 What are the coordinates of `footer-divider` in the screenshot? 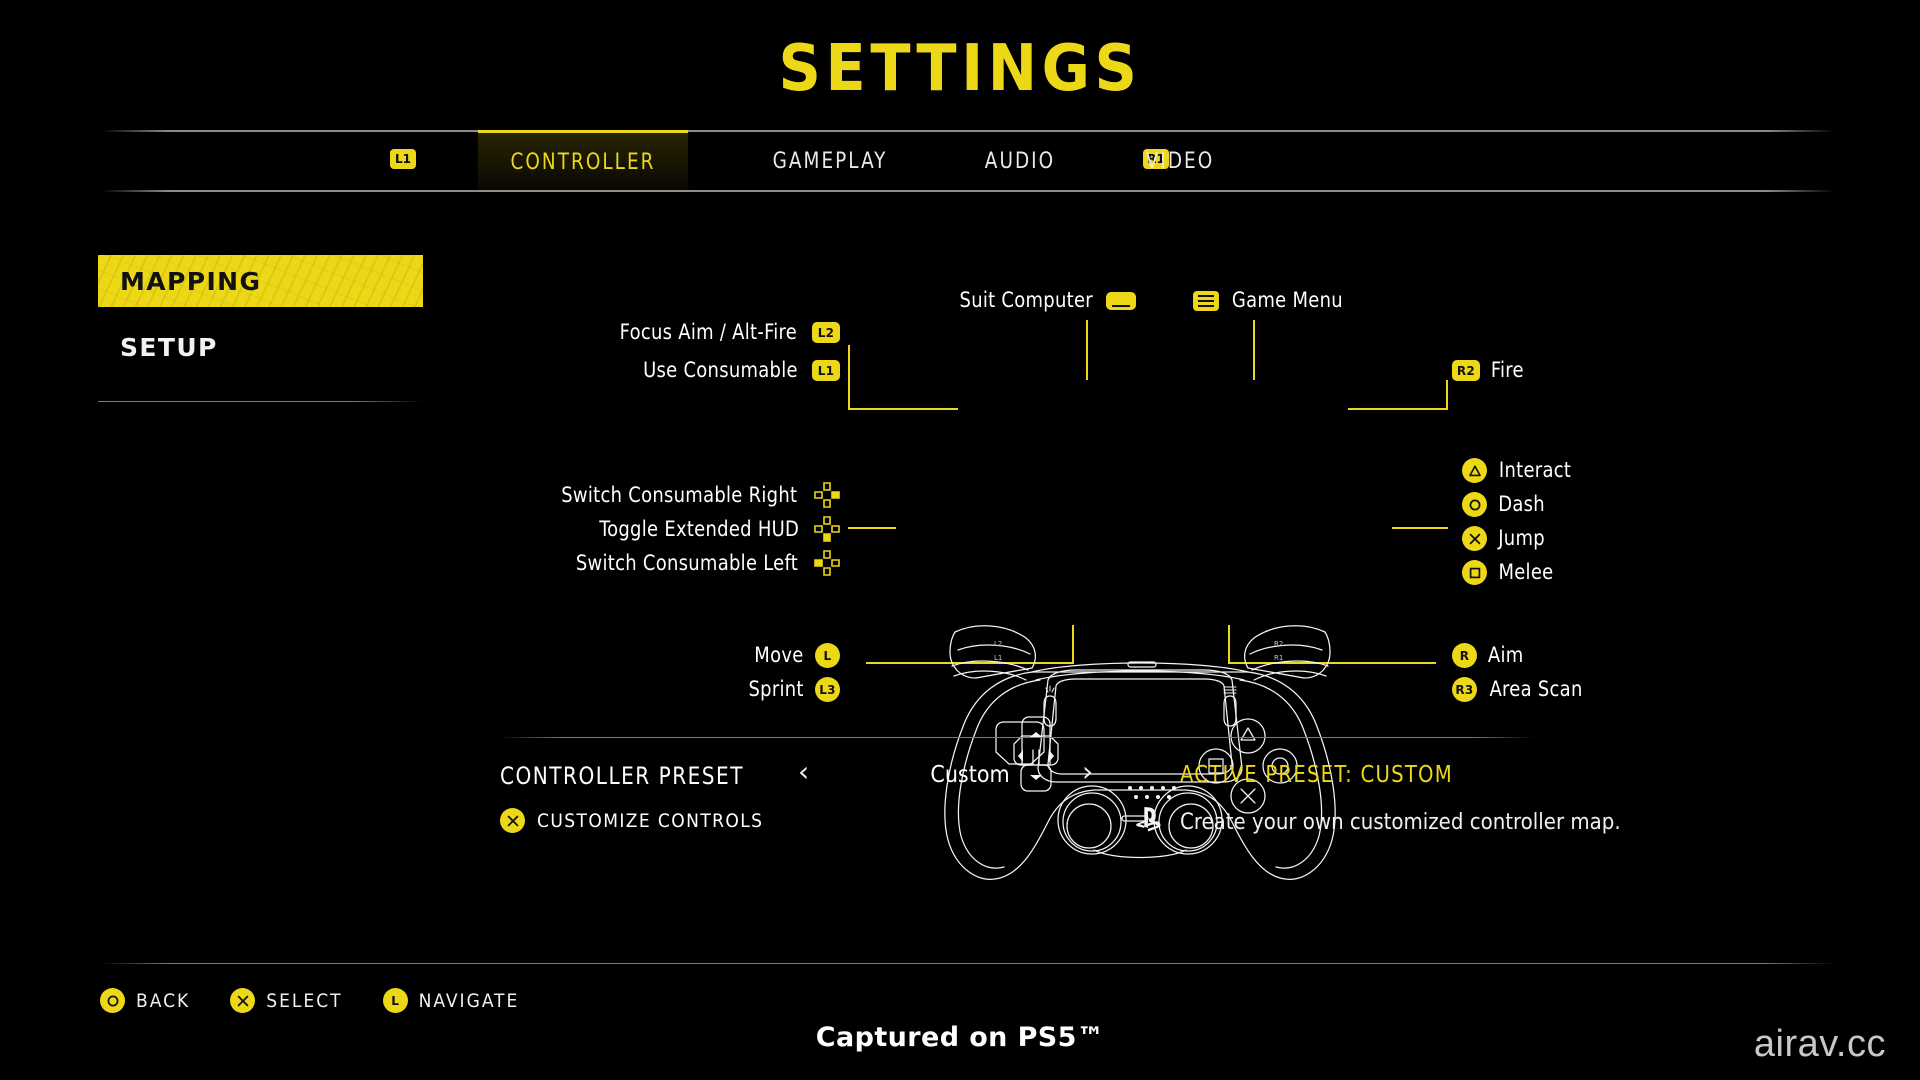 It's located at (967, 963).